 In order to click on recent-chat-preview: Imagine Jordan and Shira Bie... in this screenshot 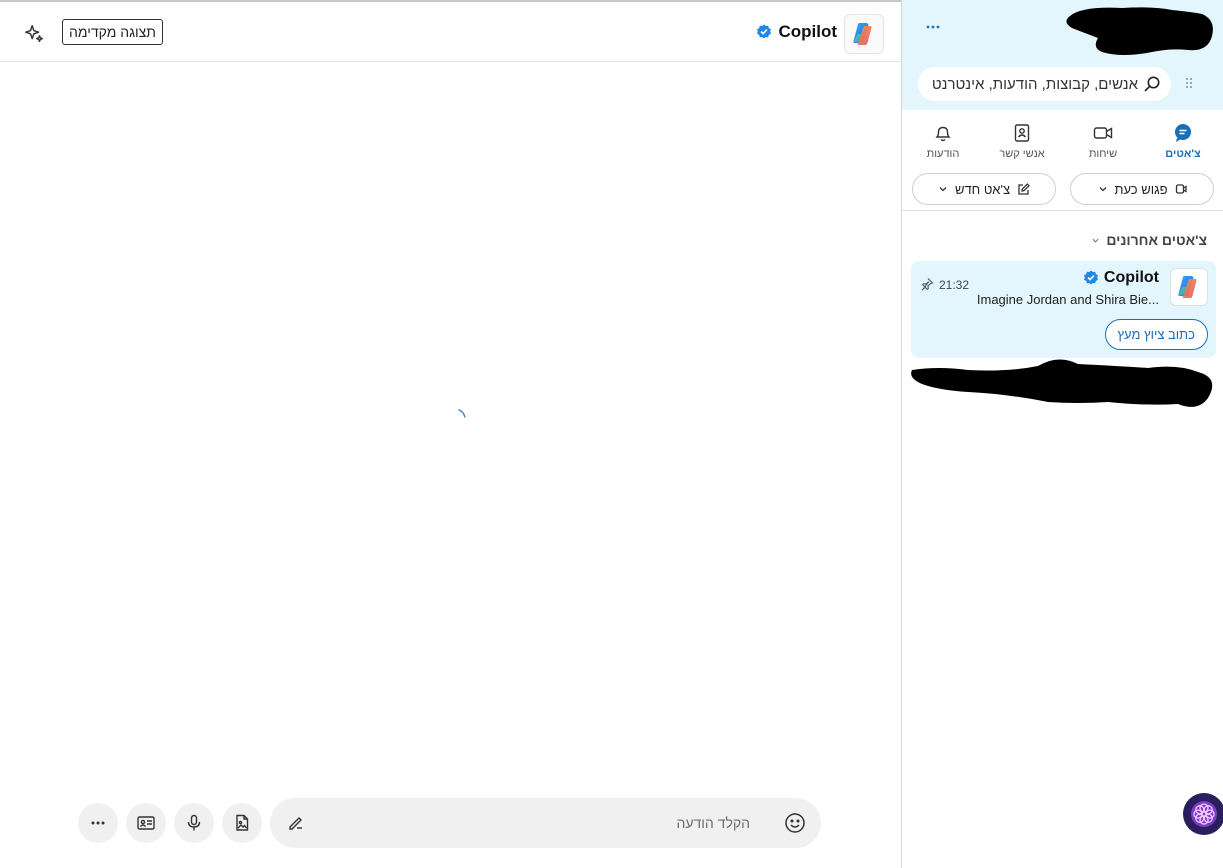, I will do `click(1067, 299)`.